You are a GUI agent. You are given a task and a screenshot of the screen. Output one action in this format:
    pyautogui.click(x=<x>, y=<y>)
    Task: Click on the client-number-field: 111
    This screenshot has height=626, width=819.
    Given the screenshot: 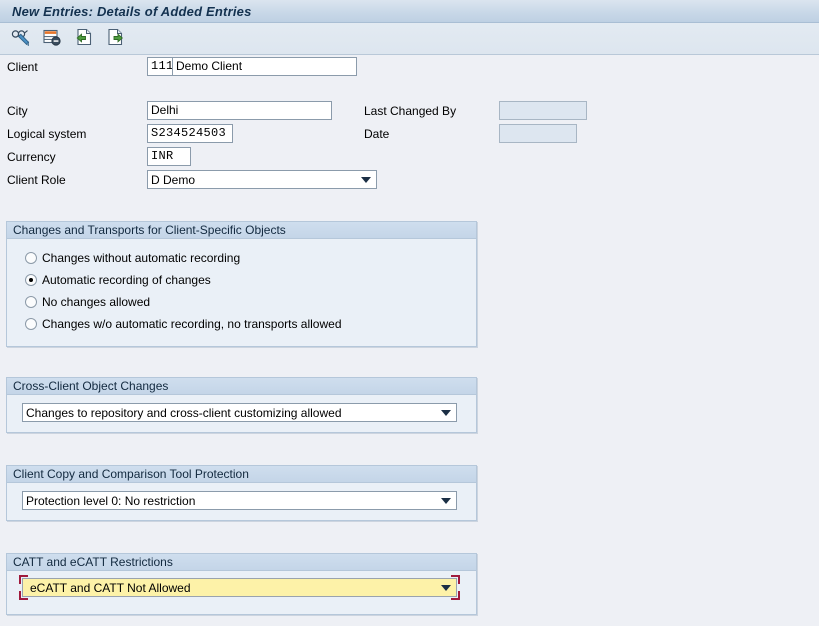 What is the action you would take?
    pyautogui.click(x=160, y=66)
    